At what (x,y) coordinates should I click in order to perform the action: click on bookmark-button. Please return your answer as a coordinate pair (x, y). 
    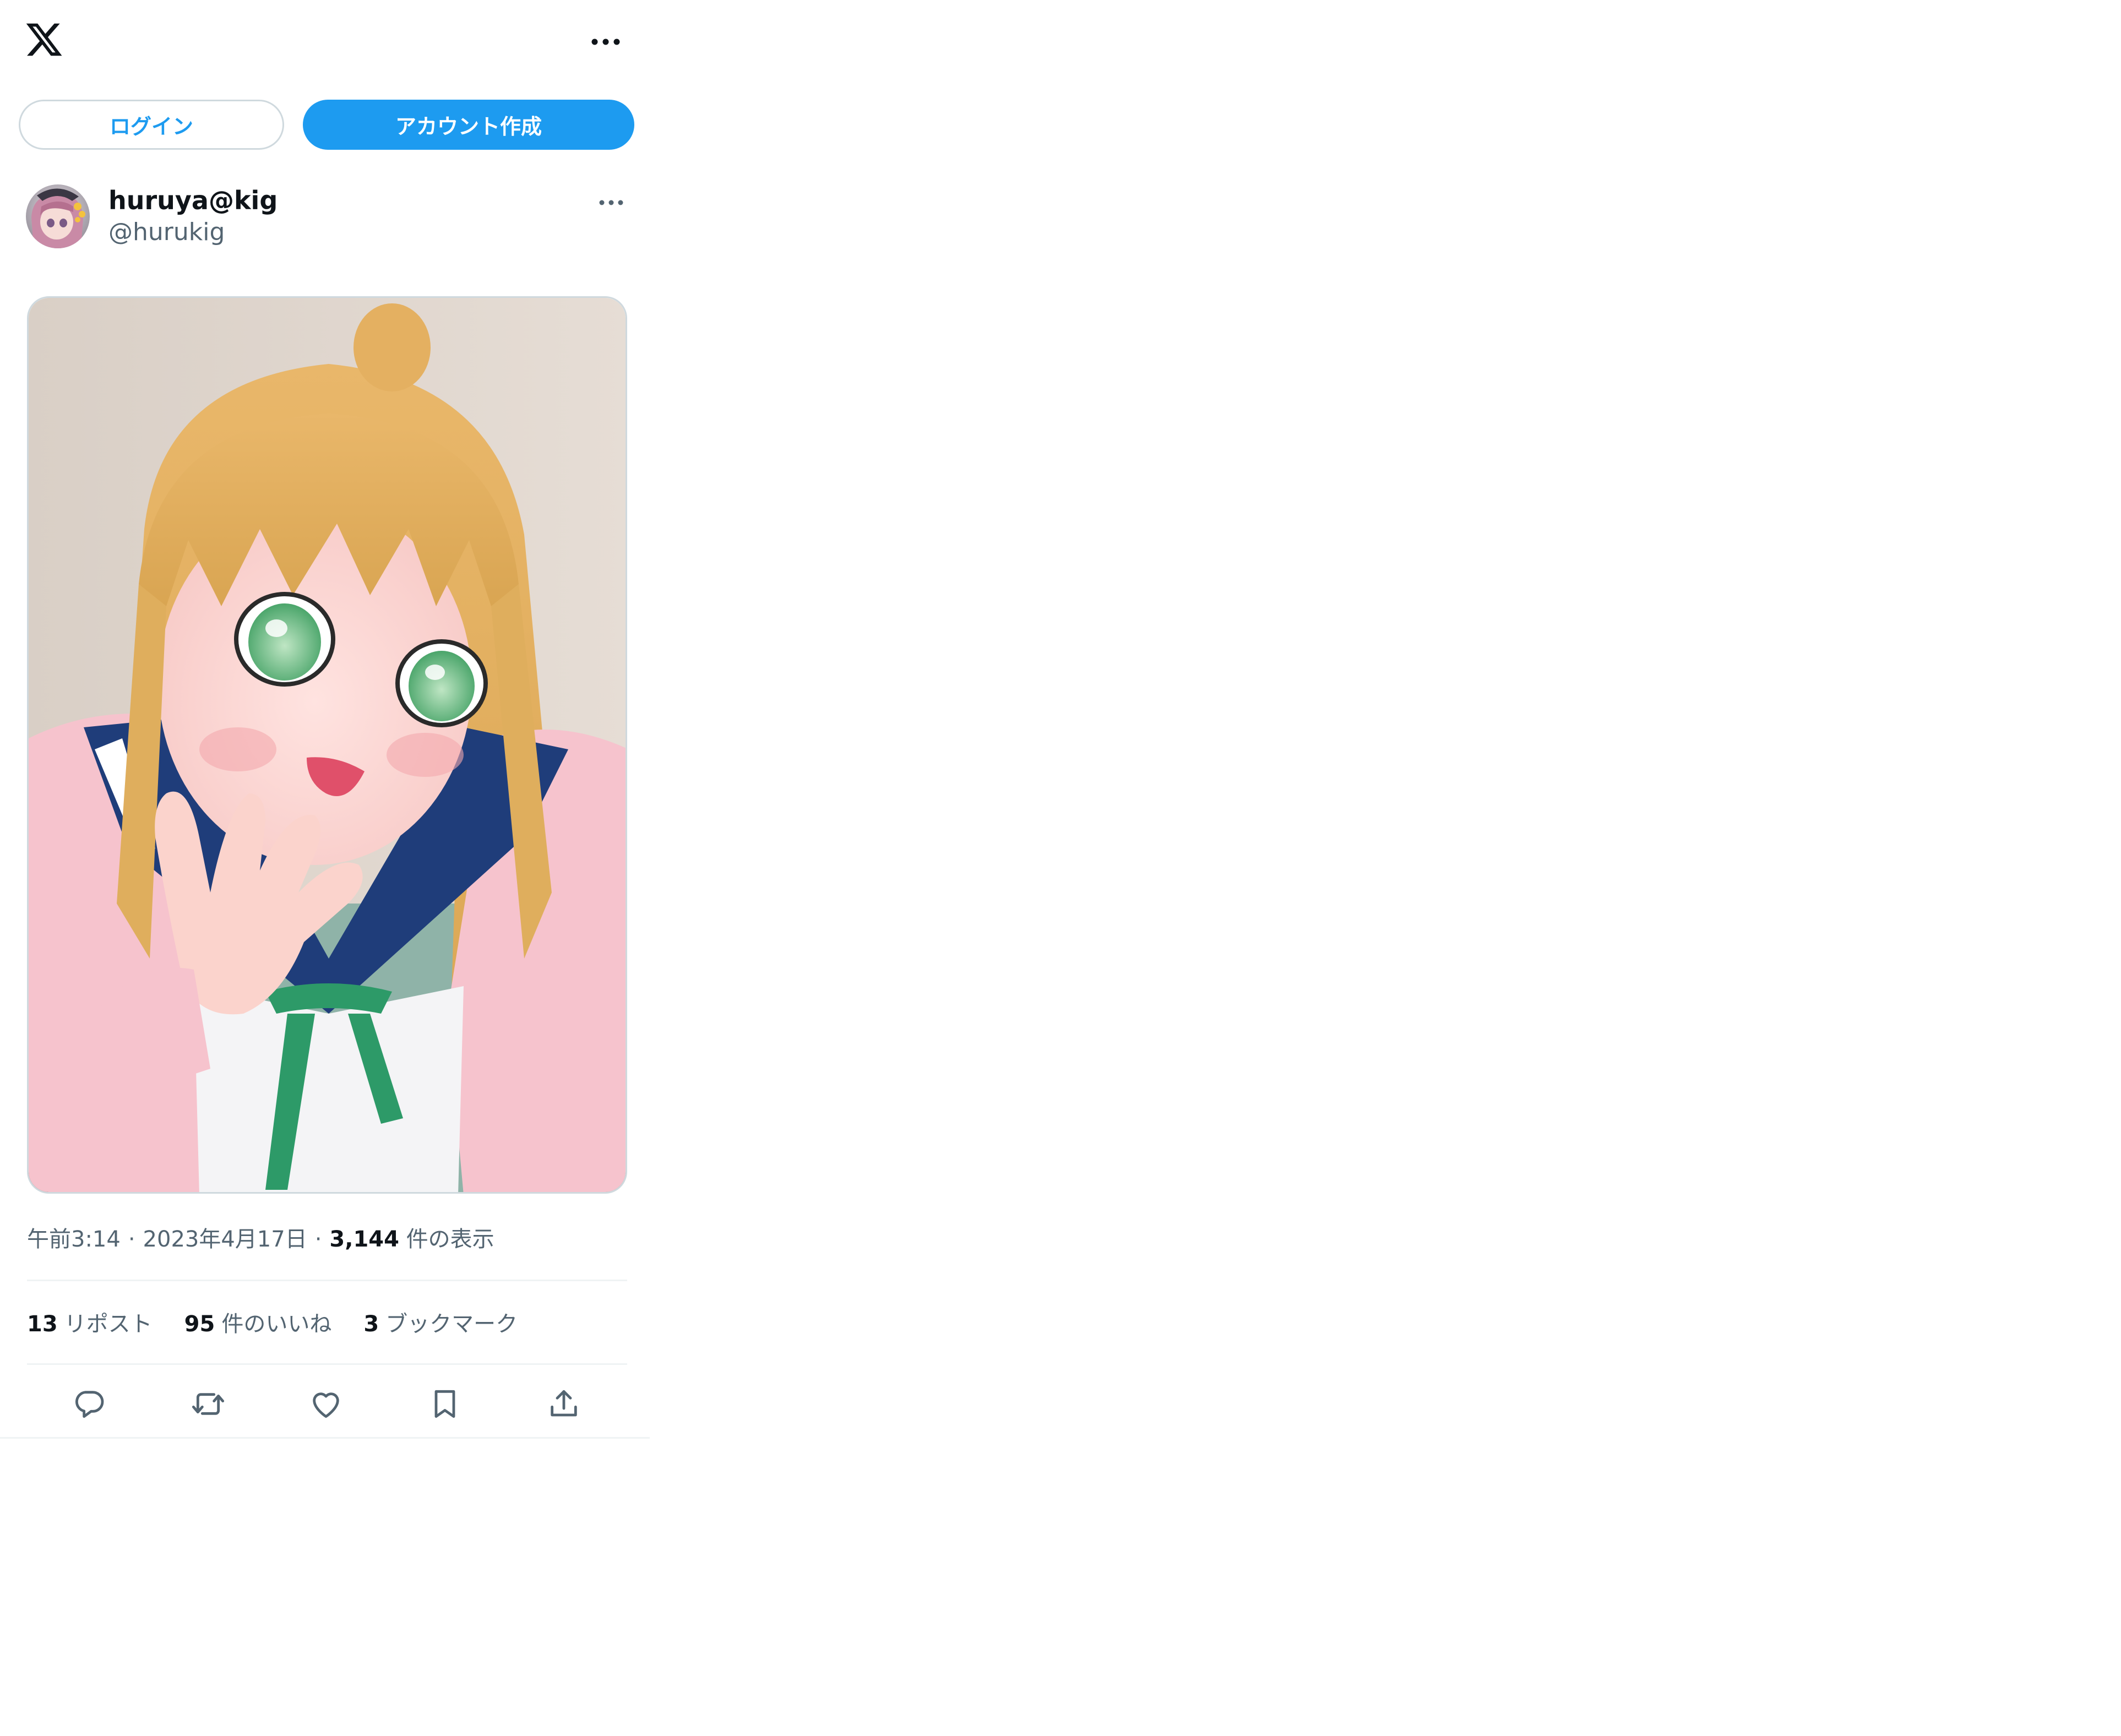
    Looking at the image, I should click on (445, 1404).